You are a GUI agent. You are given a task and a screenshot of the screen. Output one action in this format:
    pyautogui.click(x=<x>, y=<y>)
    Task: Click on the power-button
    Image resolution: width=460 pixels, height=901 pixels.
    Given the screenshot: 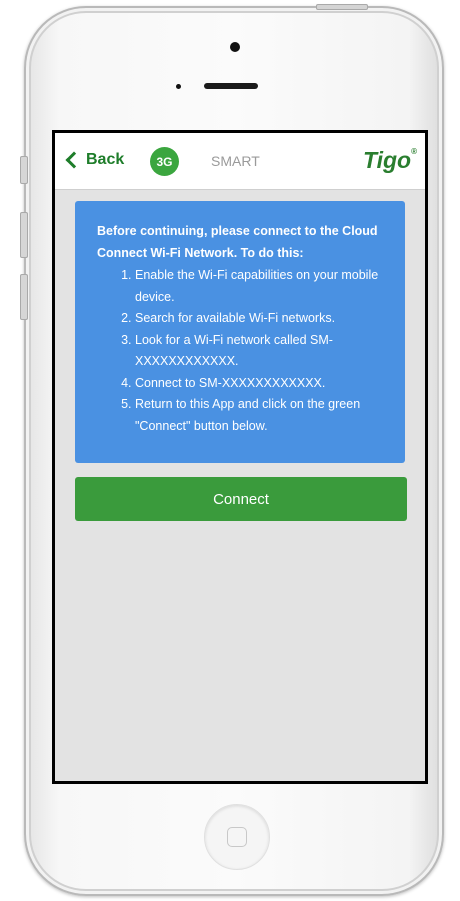 What is the action you would take?
    pyautogui.click(x=342, y=7)
    